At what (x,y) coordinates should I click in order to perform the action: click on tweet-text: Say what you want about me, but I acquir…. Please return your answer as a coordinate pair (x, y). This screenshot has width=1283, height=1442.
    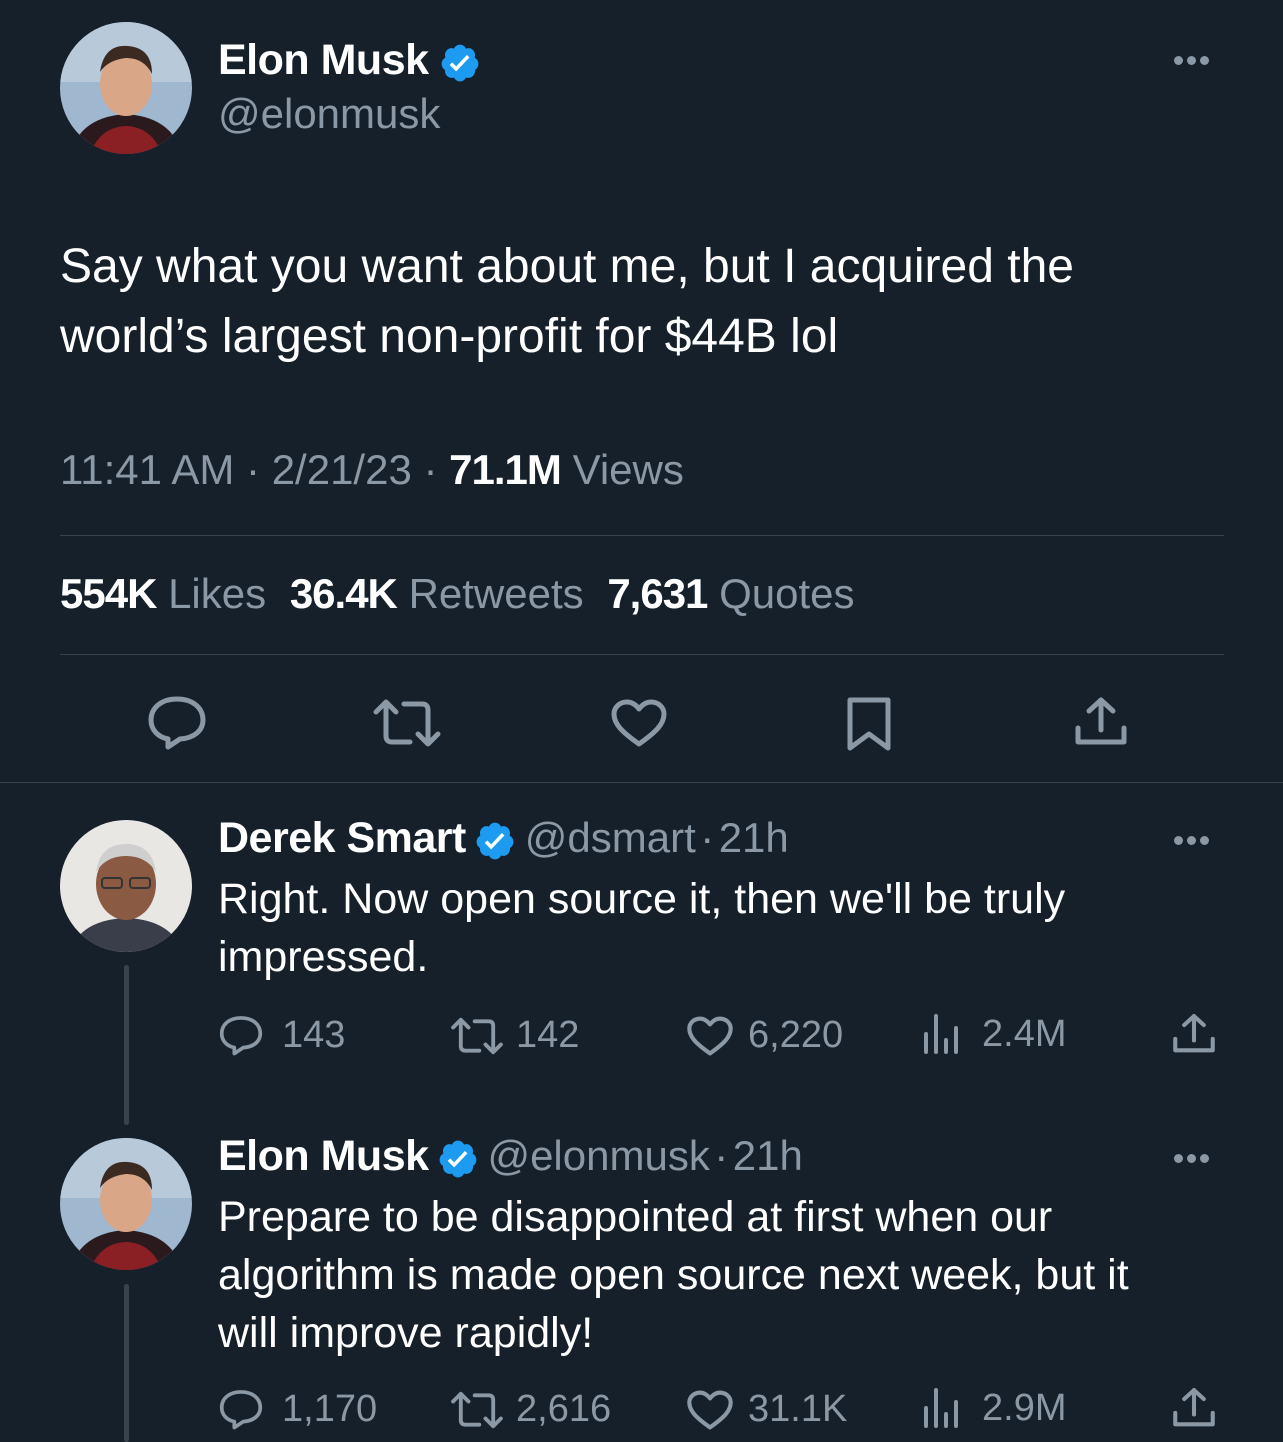
    Looking at the image, I should click on (567, 302).